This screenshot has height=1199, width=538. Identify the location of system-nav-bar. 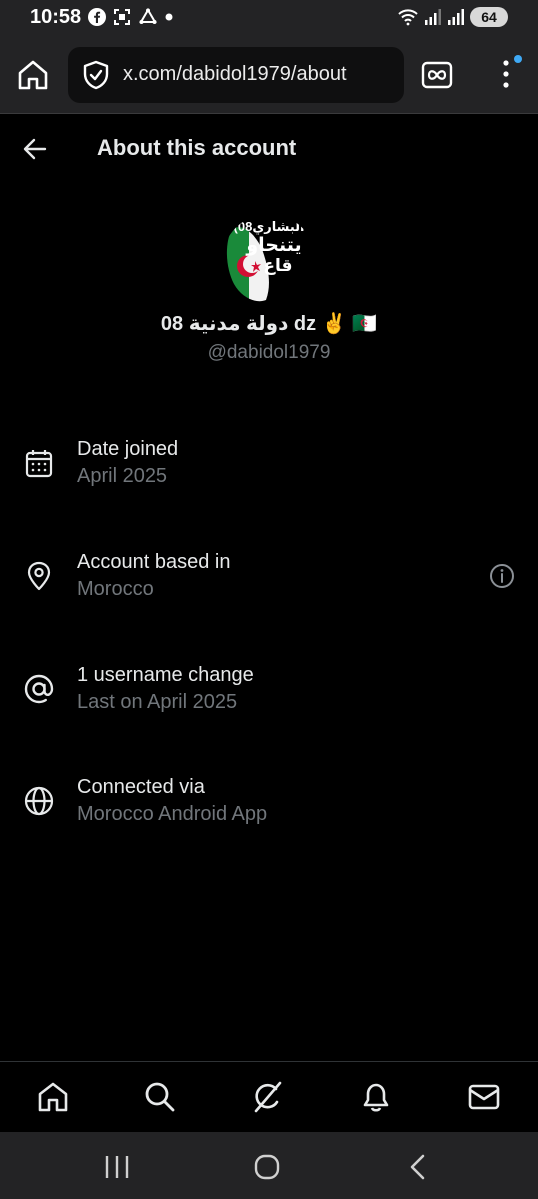
(269, 1165).